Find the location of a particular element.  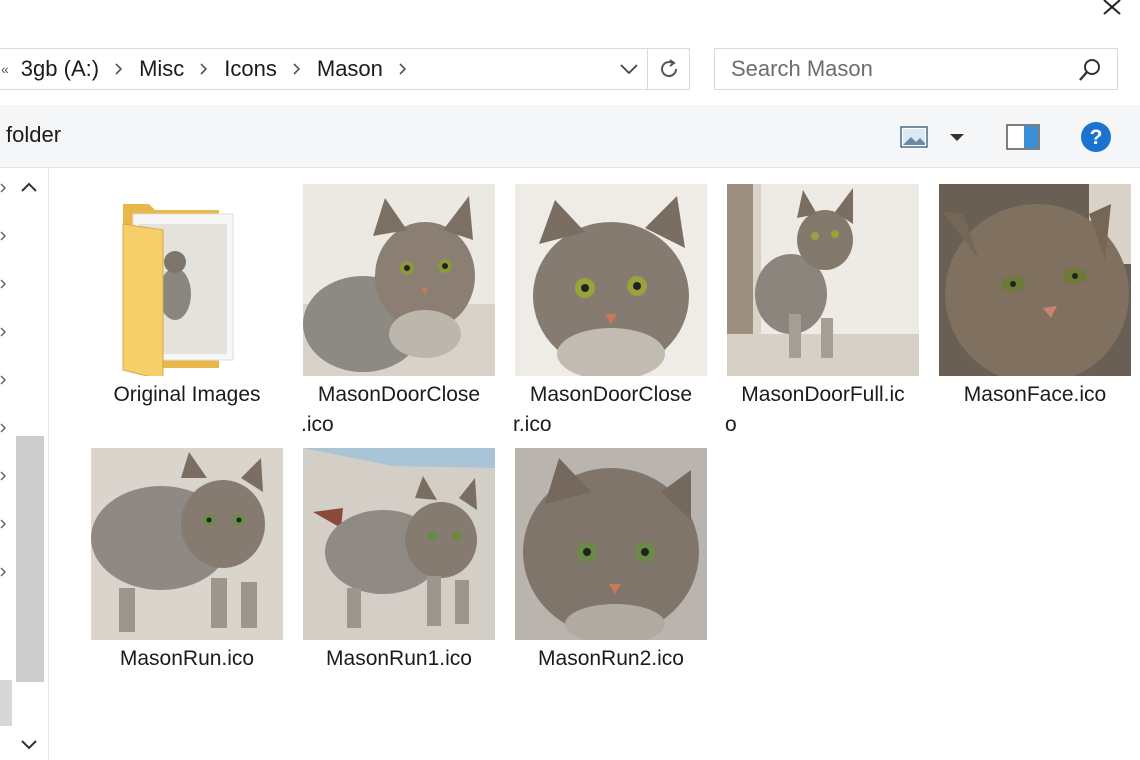

close-icon is located at coordinates (1112, 9).